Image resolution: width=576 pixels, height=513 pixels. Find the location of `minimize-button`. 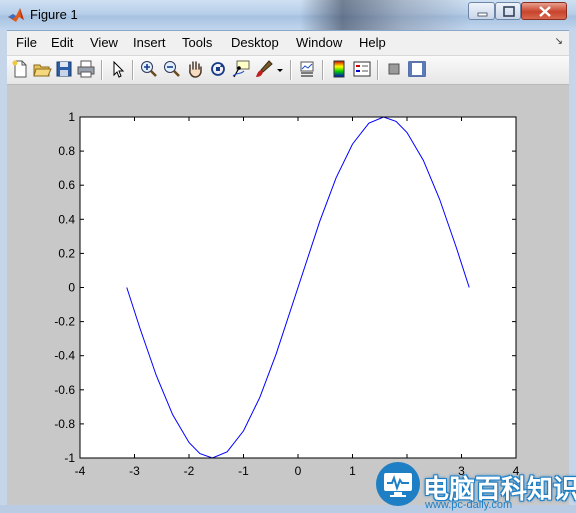

minimize-button is located at coordinates (481, 11).